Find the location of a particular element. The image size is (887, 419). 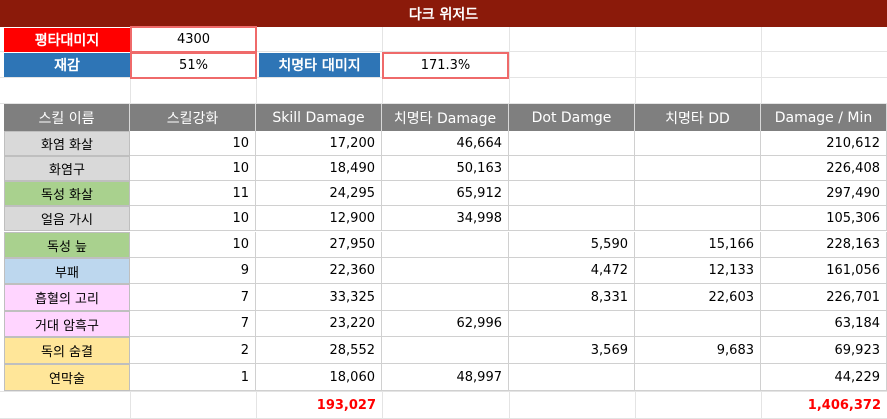

header-enhance: 스킬강화 is located at coordinates (193, 117).